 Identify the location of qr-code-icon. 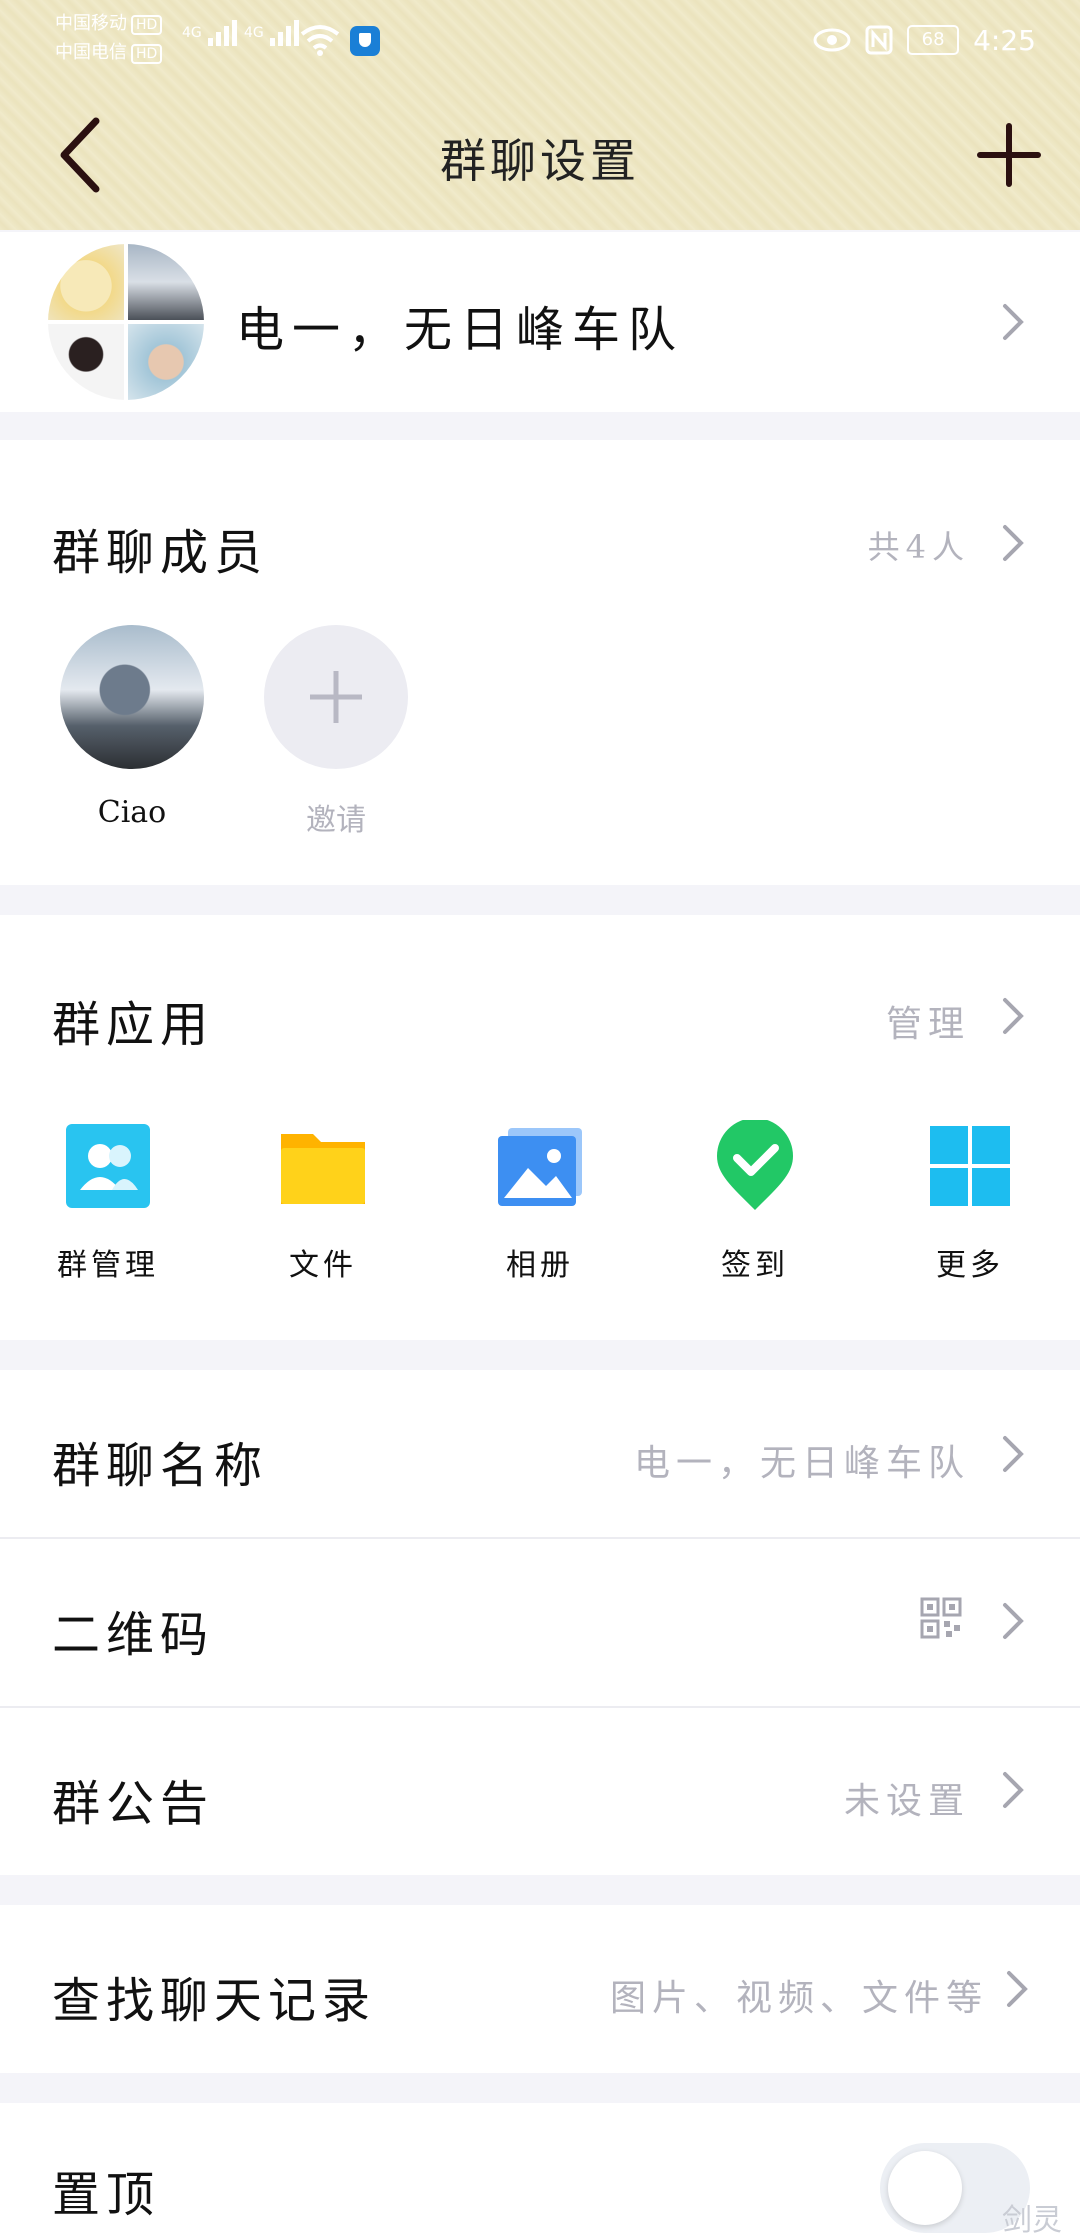
(941, 1618).